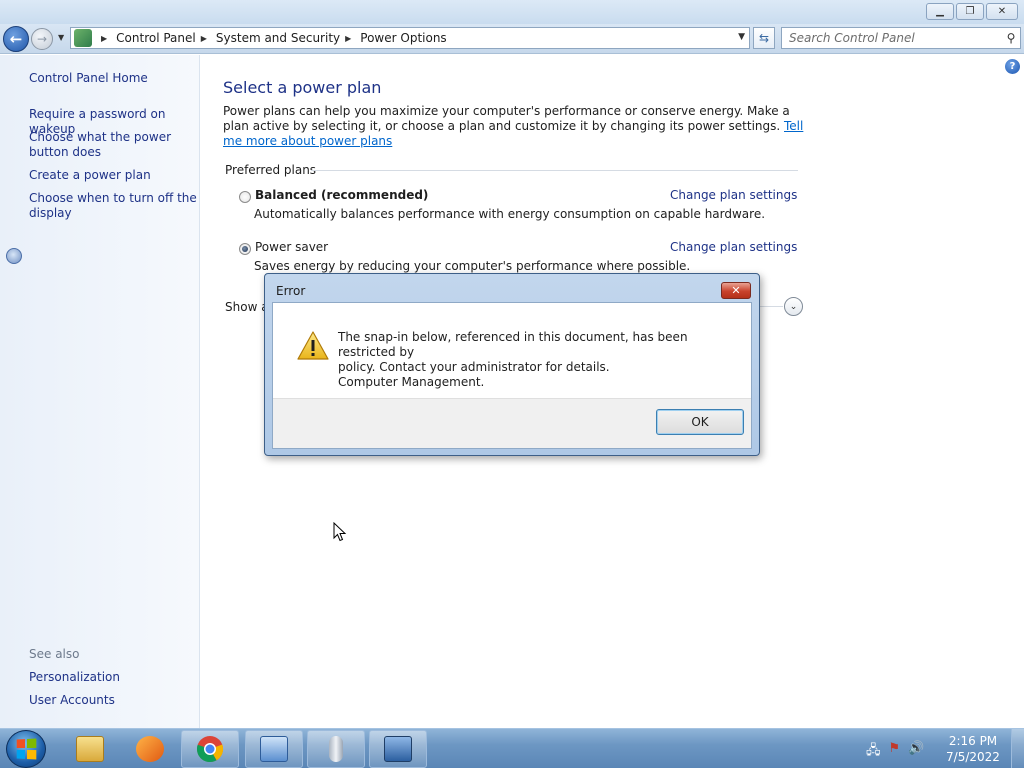 This screenshot has height=768, width=1024. I want to click on taskbar-clock: 2:16 PM 7/5/2022, so click(973, 749).